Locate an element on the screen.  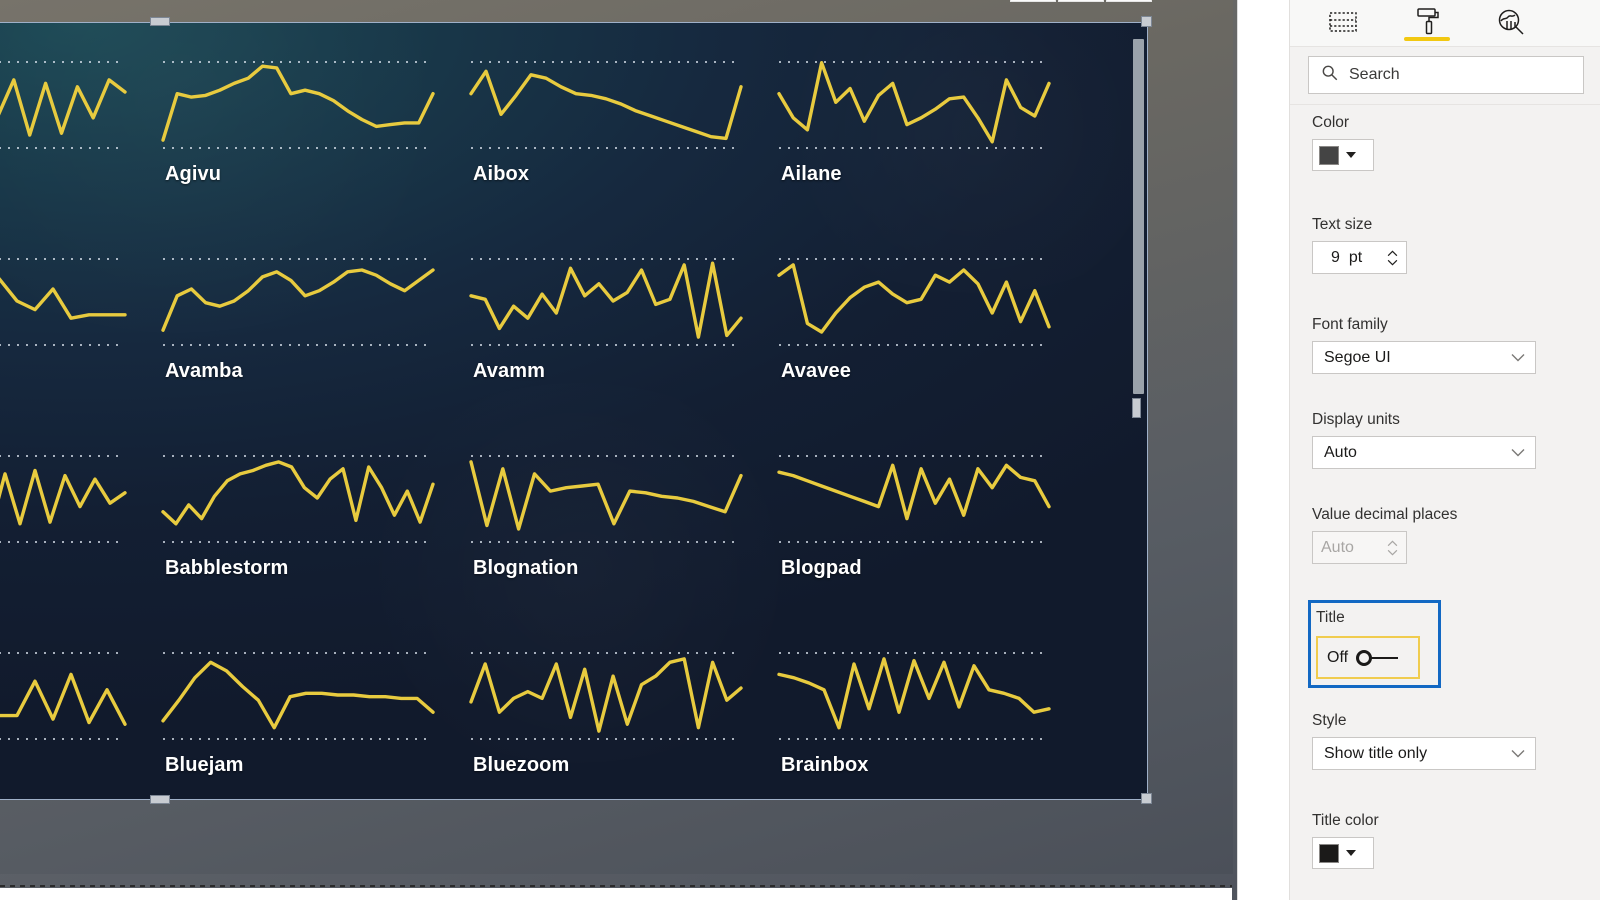
visual-vertical-scrollbar is located at coordinates (1138, 385).